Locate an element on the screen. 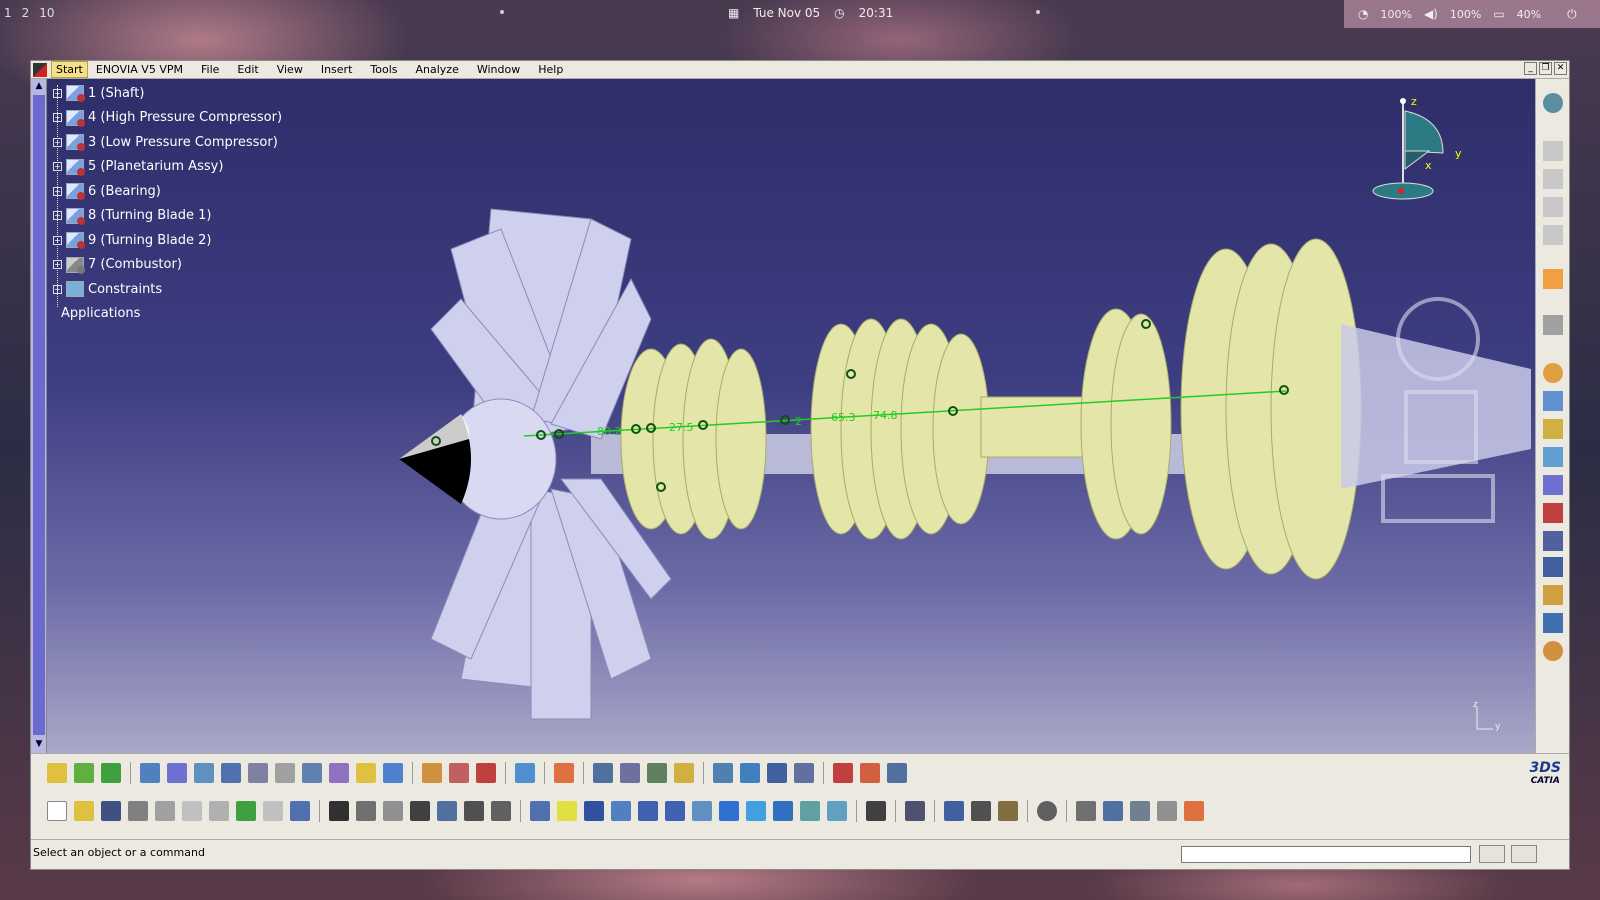  replace-component-icon is located at coordinates (1553, 235).